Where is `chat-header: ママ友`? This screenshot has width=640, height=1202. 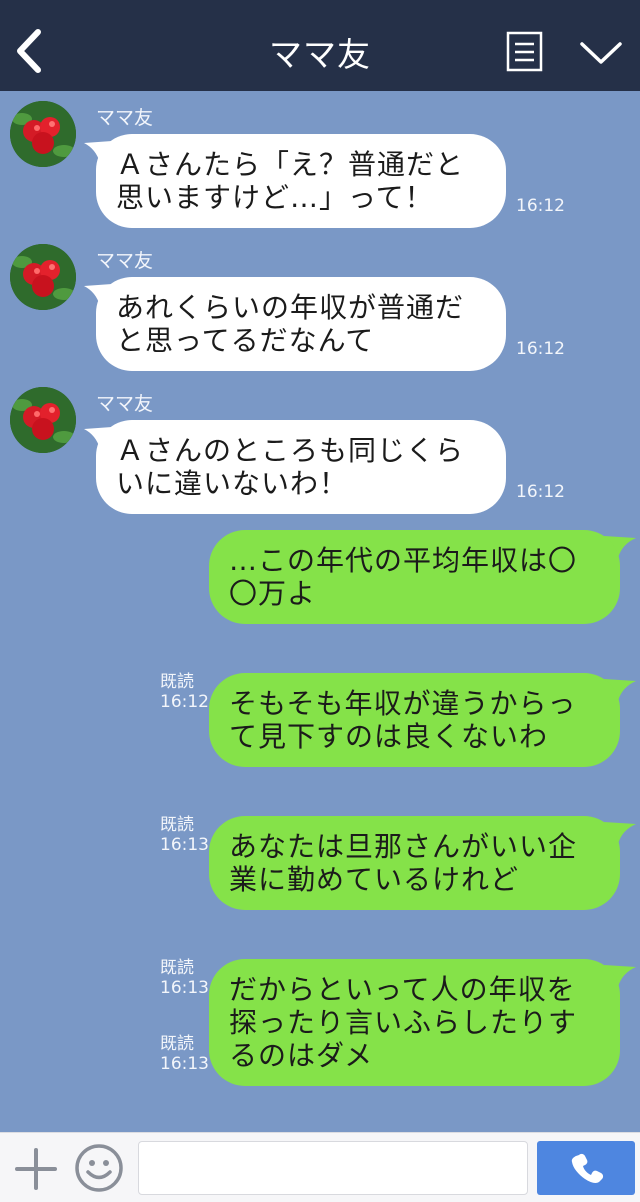
chat-header: ママ友 is located at coordinates (320, 45).